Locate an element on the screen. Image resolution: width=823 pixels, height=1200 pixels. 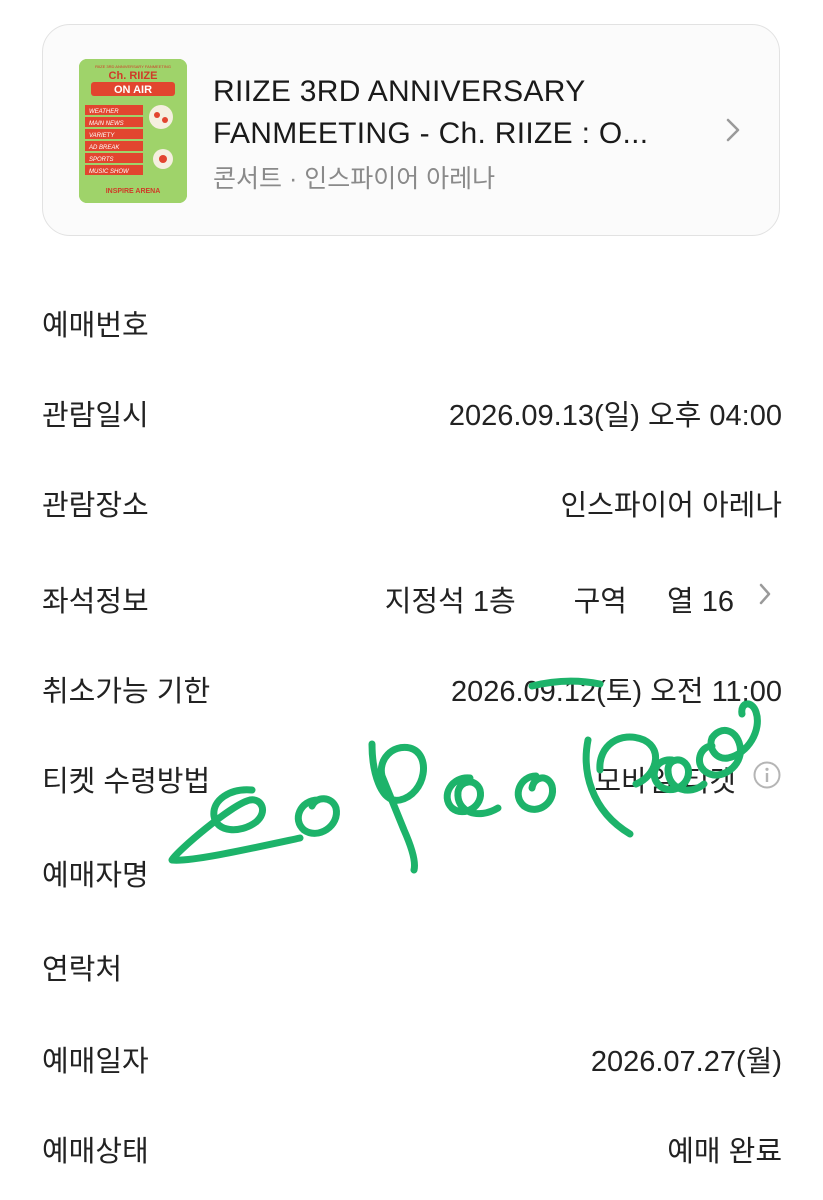
info-icon is located at coordinates (767, 777).